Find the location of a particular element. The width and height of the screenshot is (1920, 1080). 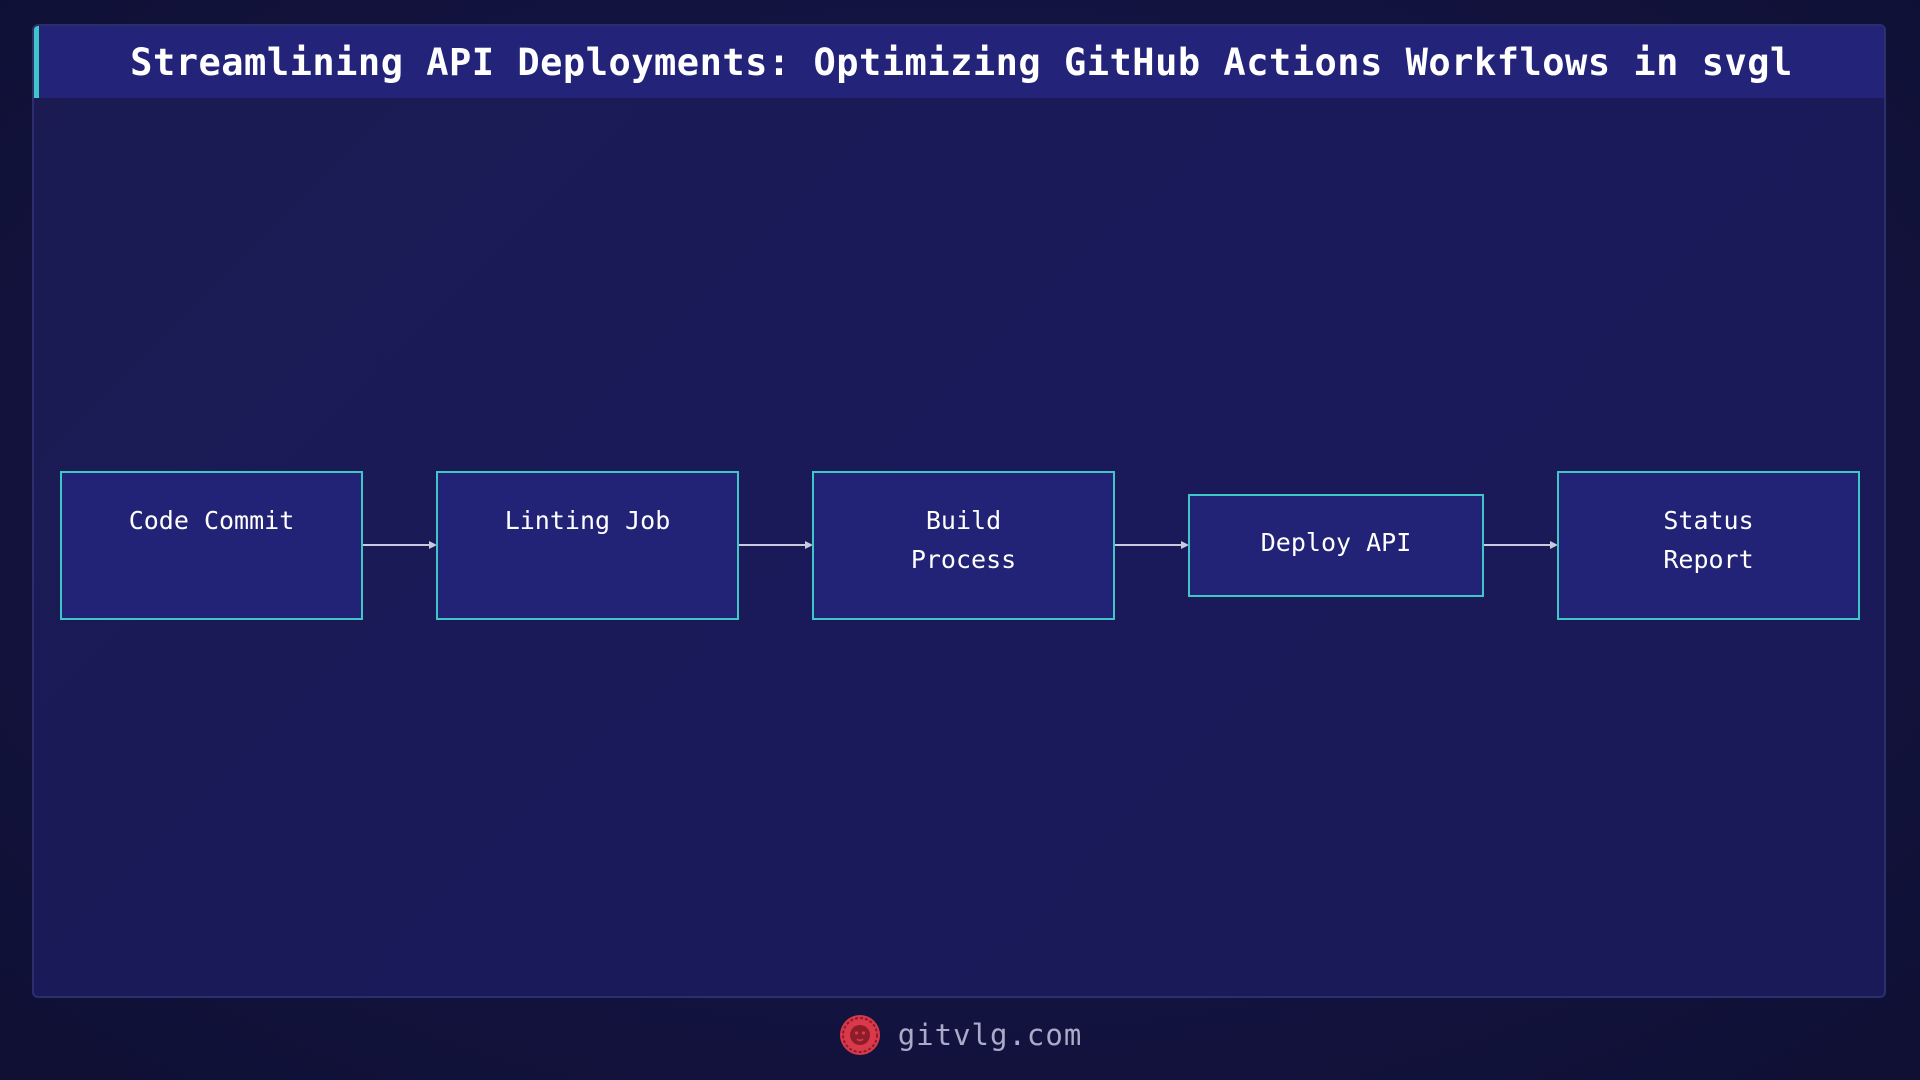

flow-node-linting-job: Linting Job is located at coordinates (587, 545).